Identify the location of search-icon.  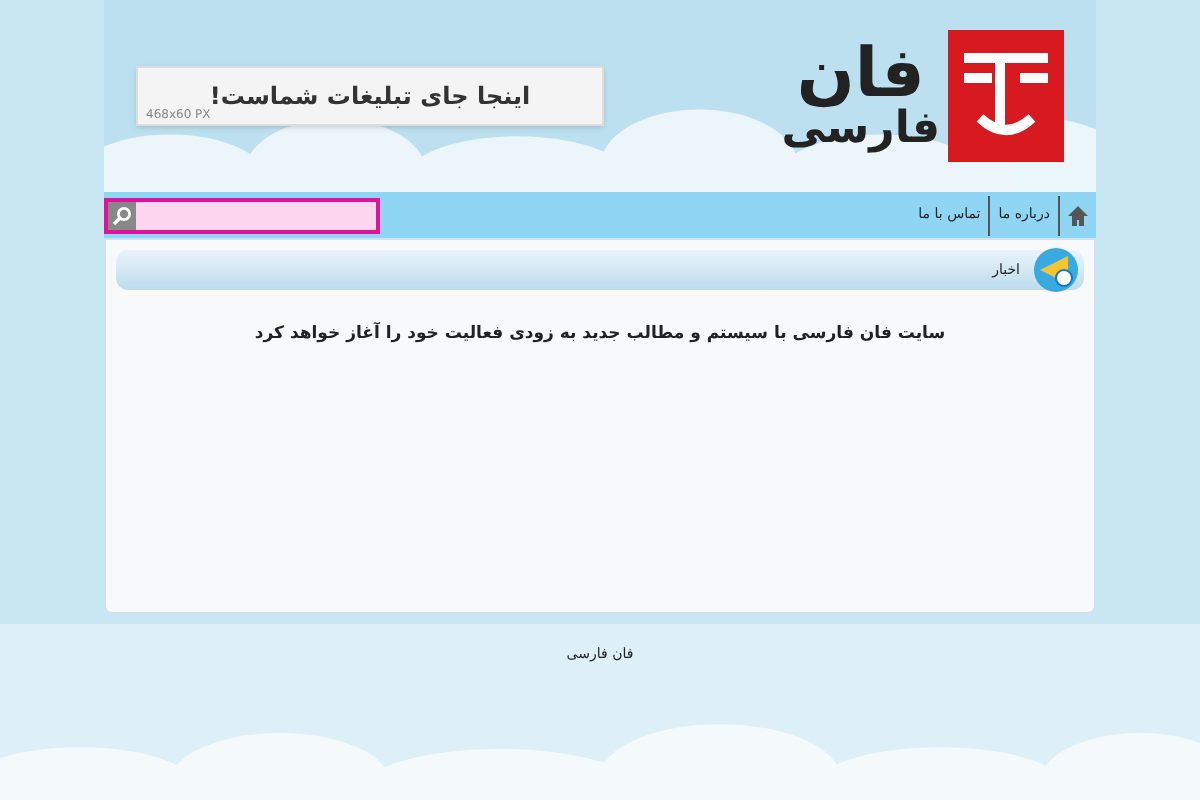
(122, 215).